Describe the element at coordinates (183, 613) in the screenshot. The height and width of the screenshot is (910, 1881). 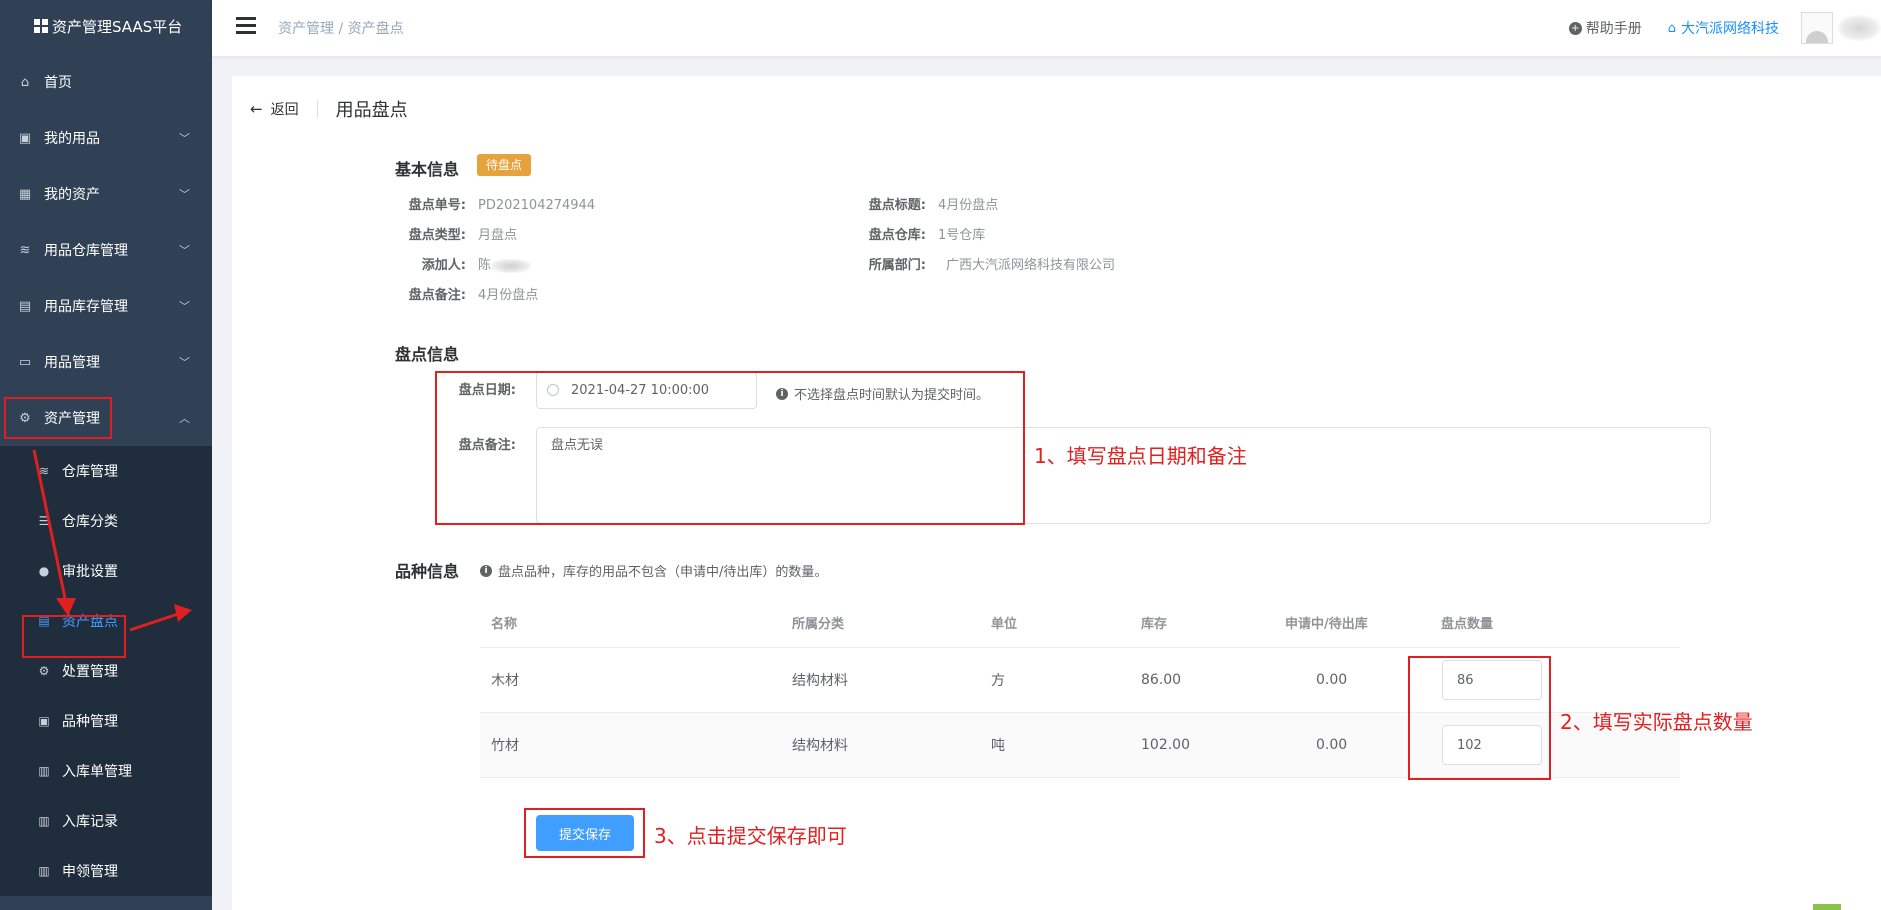
I see `arrow-right-head` at that location.